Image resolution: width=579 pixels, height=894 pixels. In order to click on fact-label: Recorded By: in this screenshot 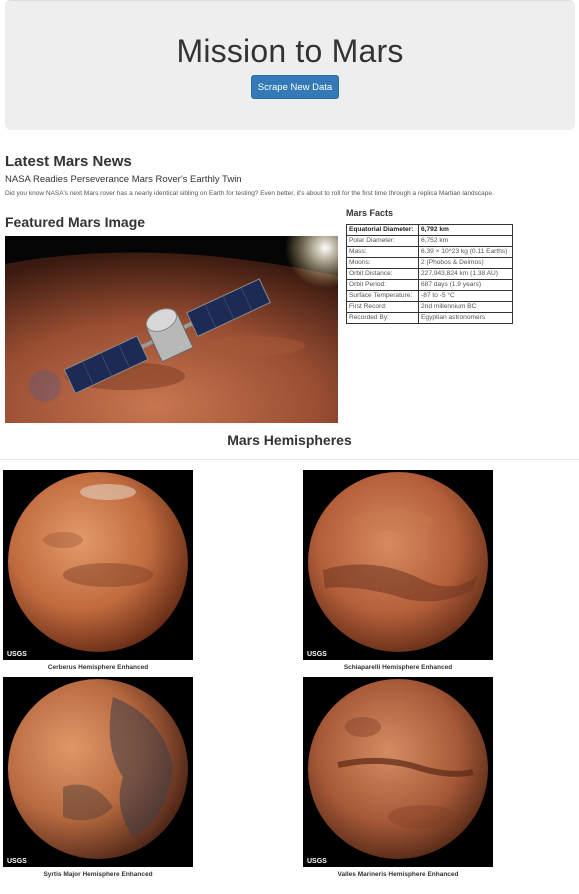, I will do `click(382, 318)`.